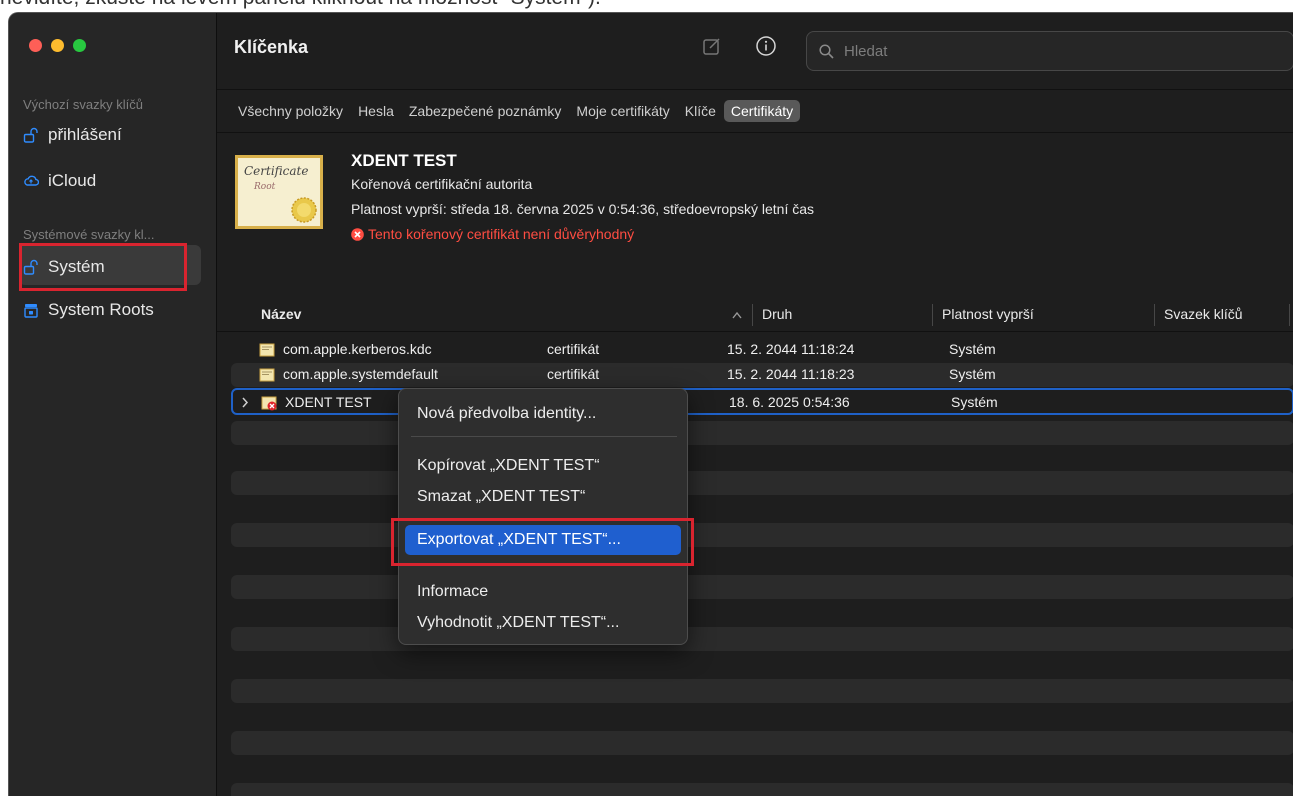 The height and width of the screenshot is (796, 1293). I want to click on column-header-name: Název, so click(281, 314).